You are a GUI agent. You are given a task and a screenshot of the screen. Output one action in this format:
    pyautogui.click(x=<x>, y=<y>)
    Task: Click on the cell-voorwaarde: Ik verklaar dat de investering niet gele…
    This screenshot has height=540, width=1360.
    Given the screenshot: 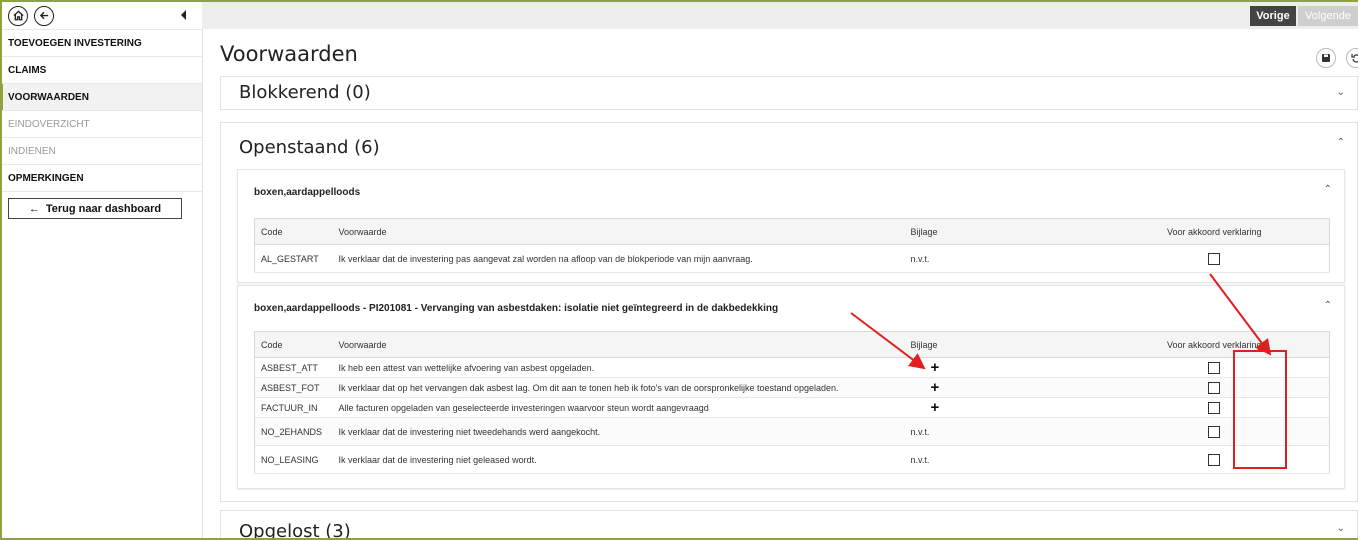 What is the action you would take?
    pyautogui.click(x=618, y=459)
    